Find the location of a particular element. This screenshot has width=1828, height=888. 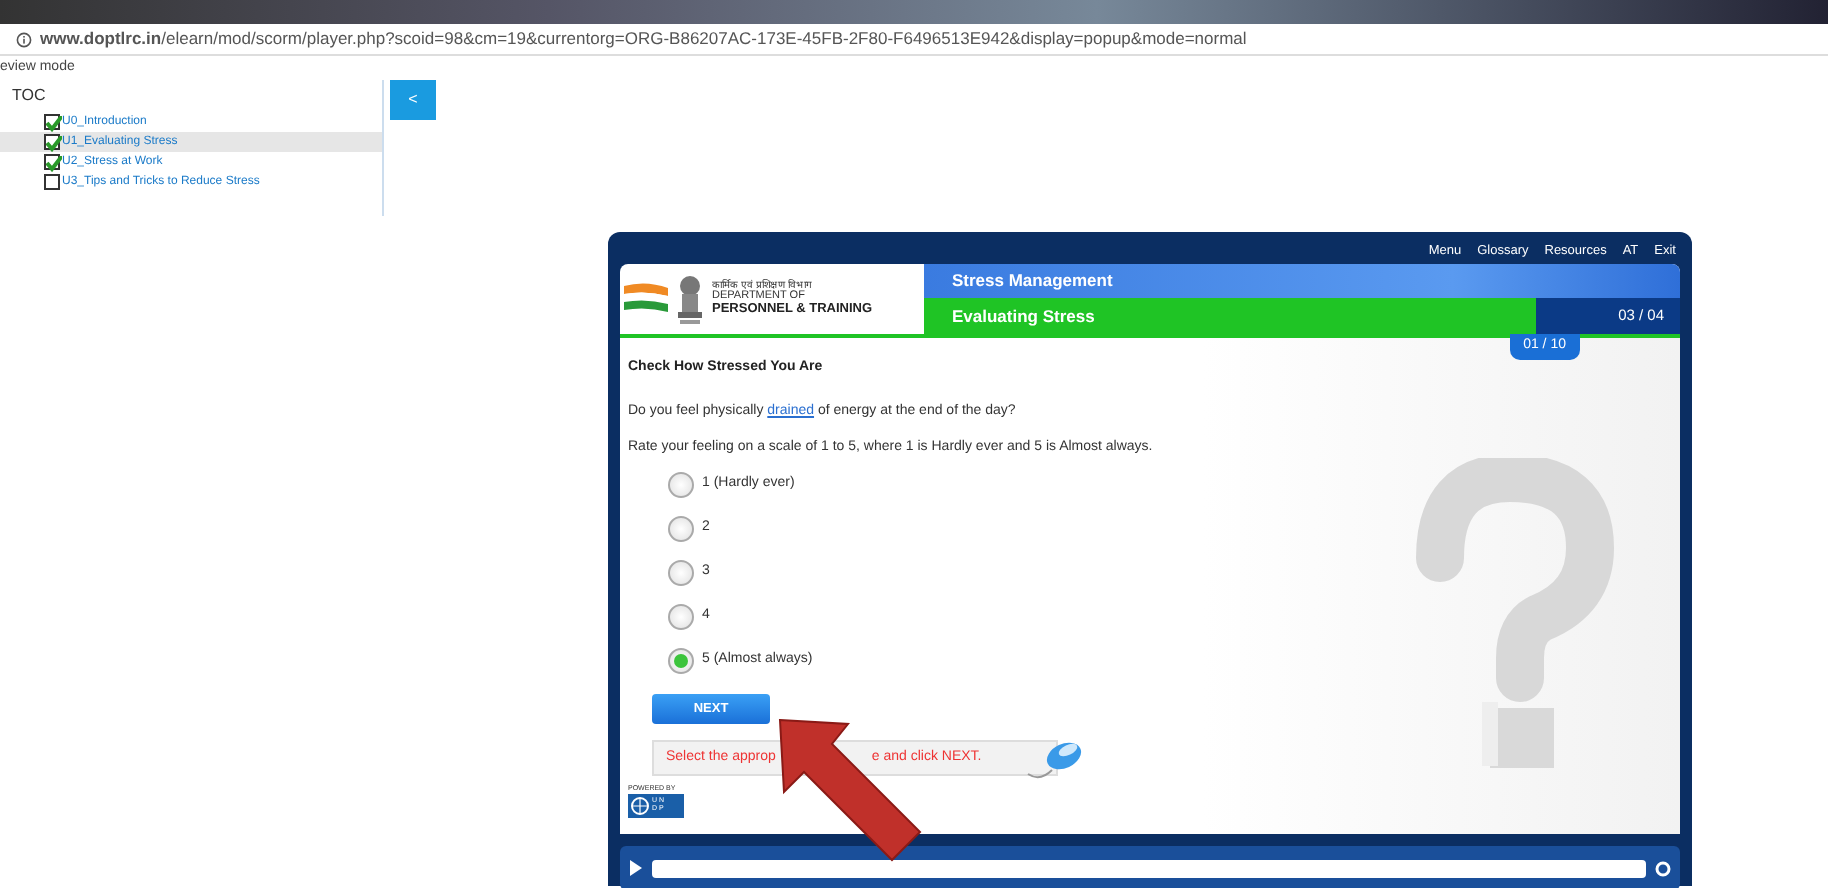

toc-title: TOC is located at coordinates (30, 96).